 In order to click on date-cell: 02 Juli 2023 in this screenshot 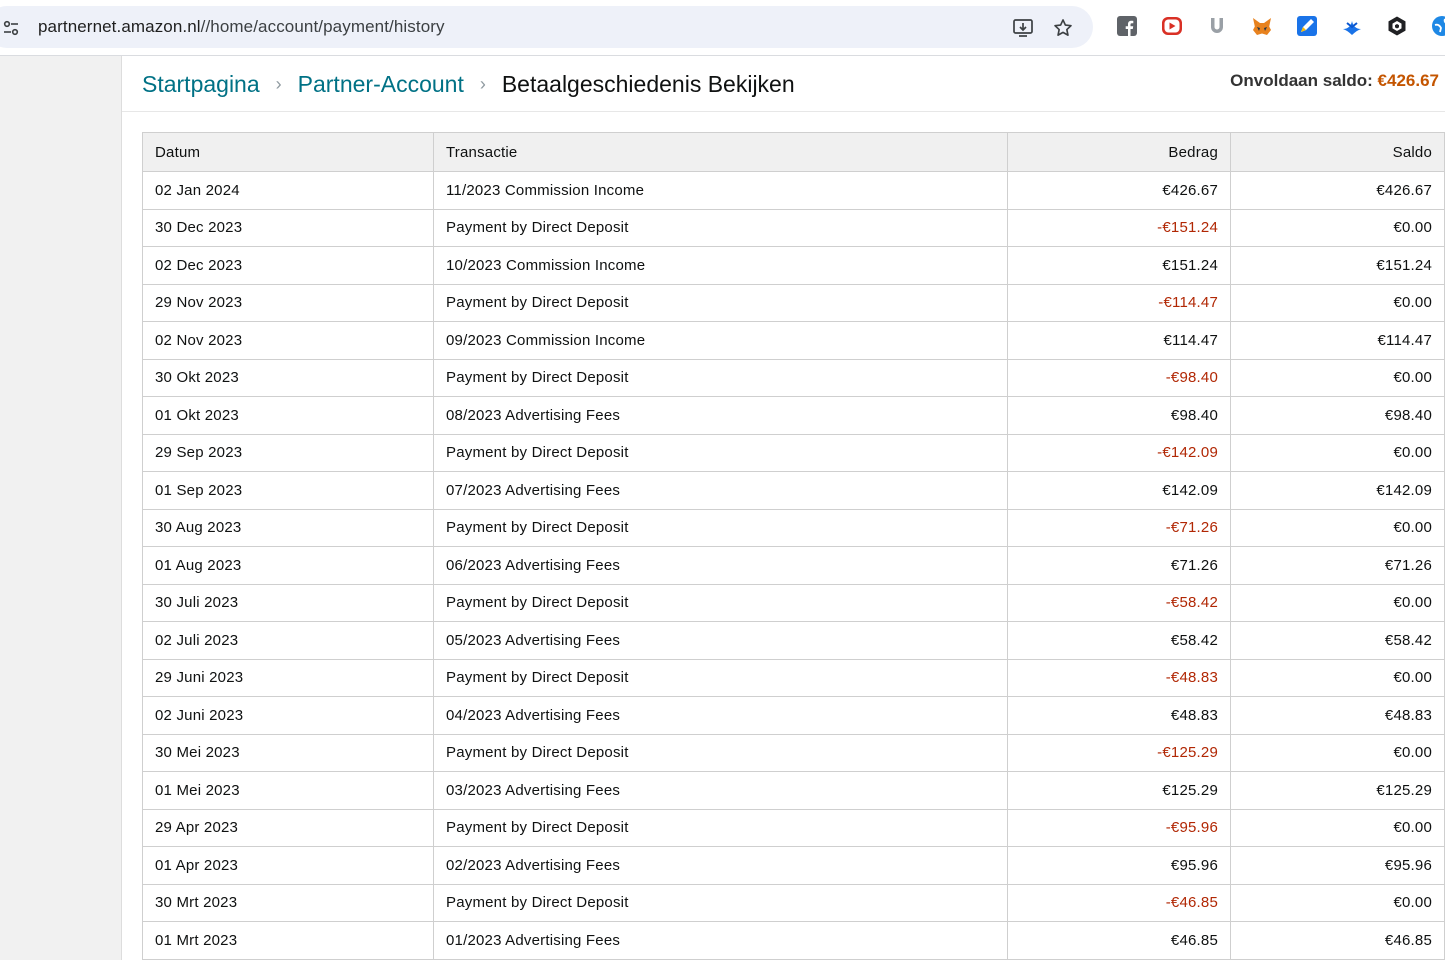, I will do `click(288, 640)`.